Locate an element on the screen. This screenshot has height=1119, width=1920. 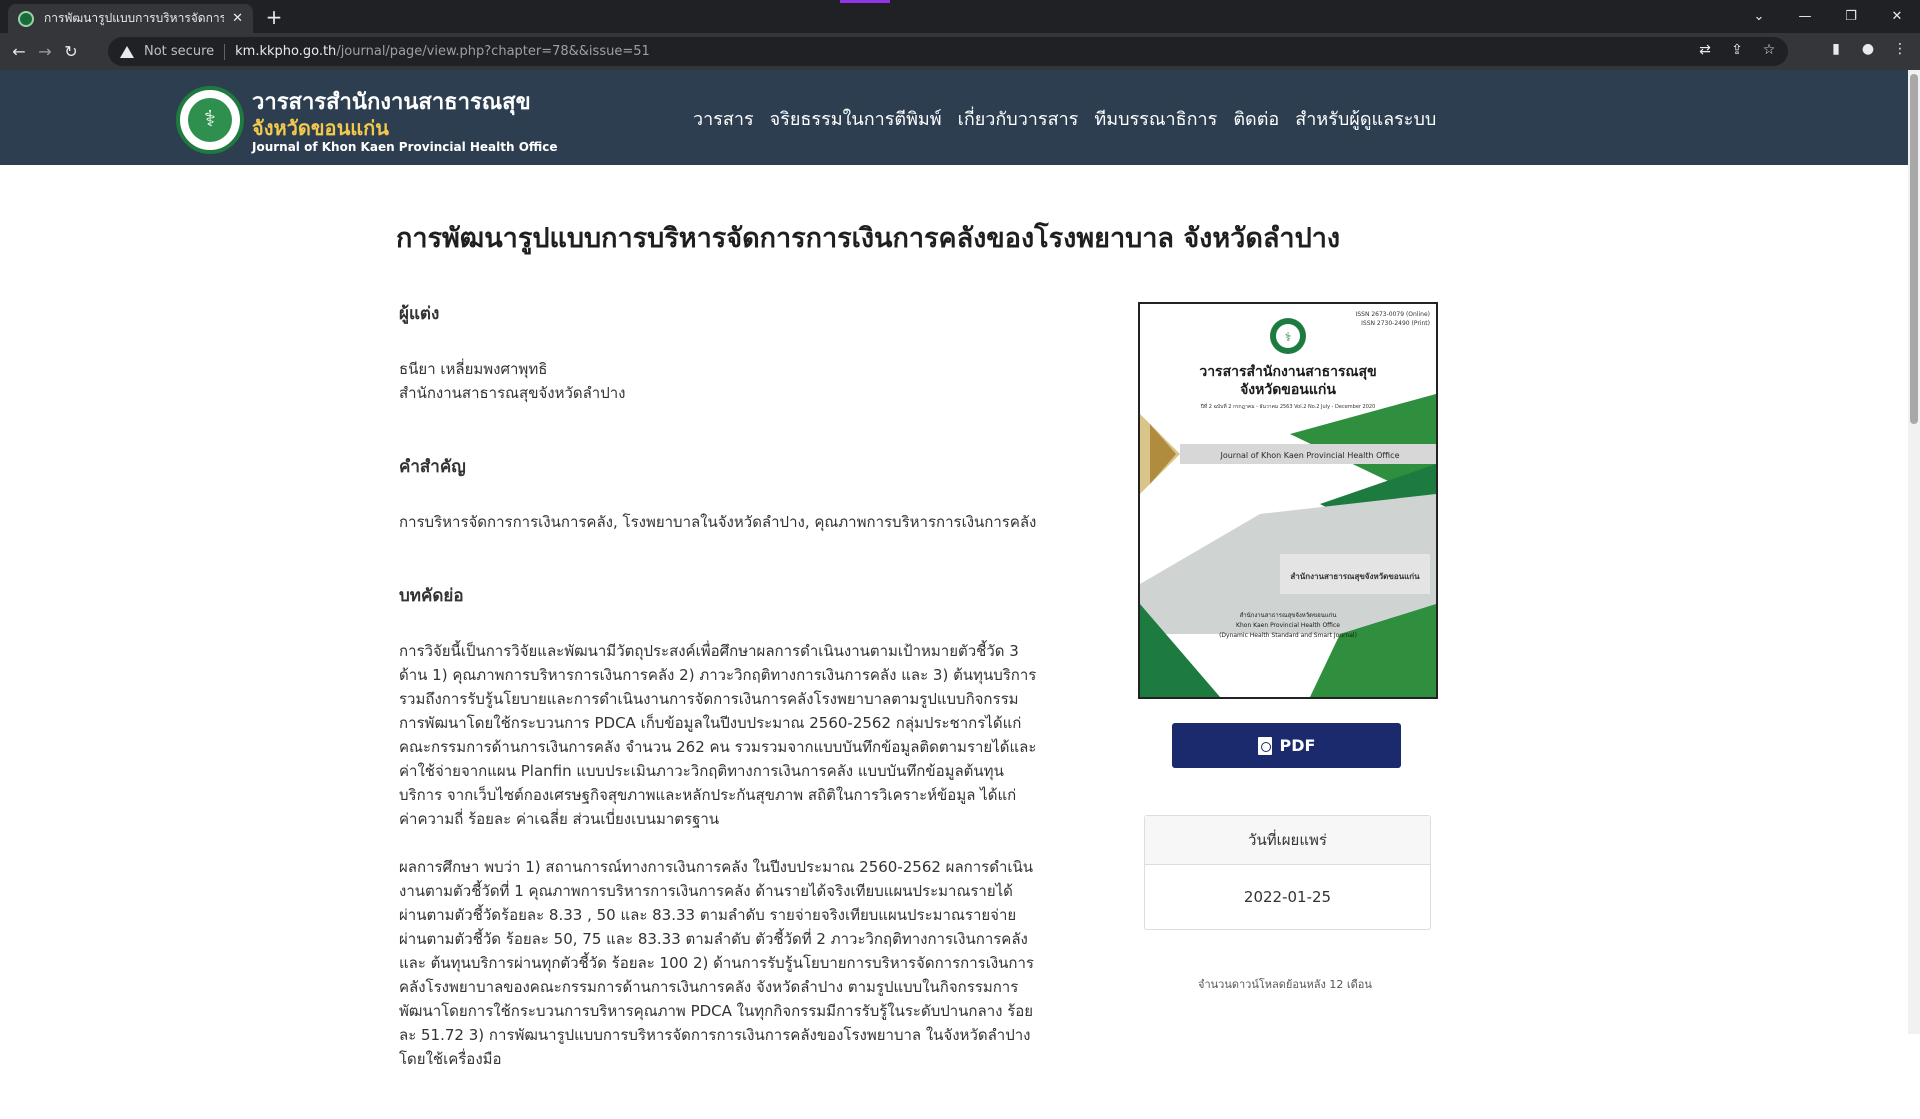
caduceus-icon: ⚕ is located at coordinates (210, 120).